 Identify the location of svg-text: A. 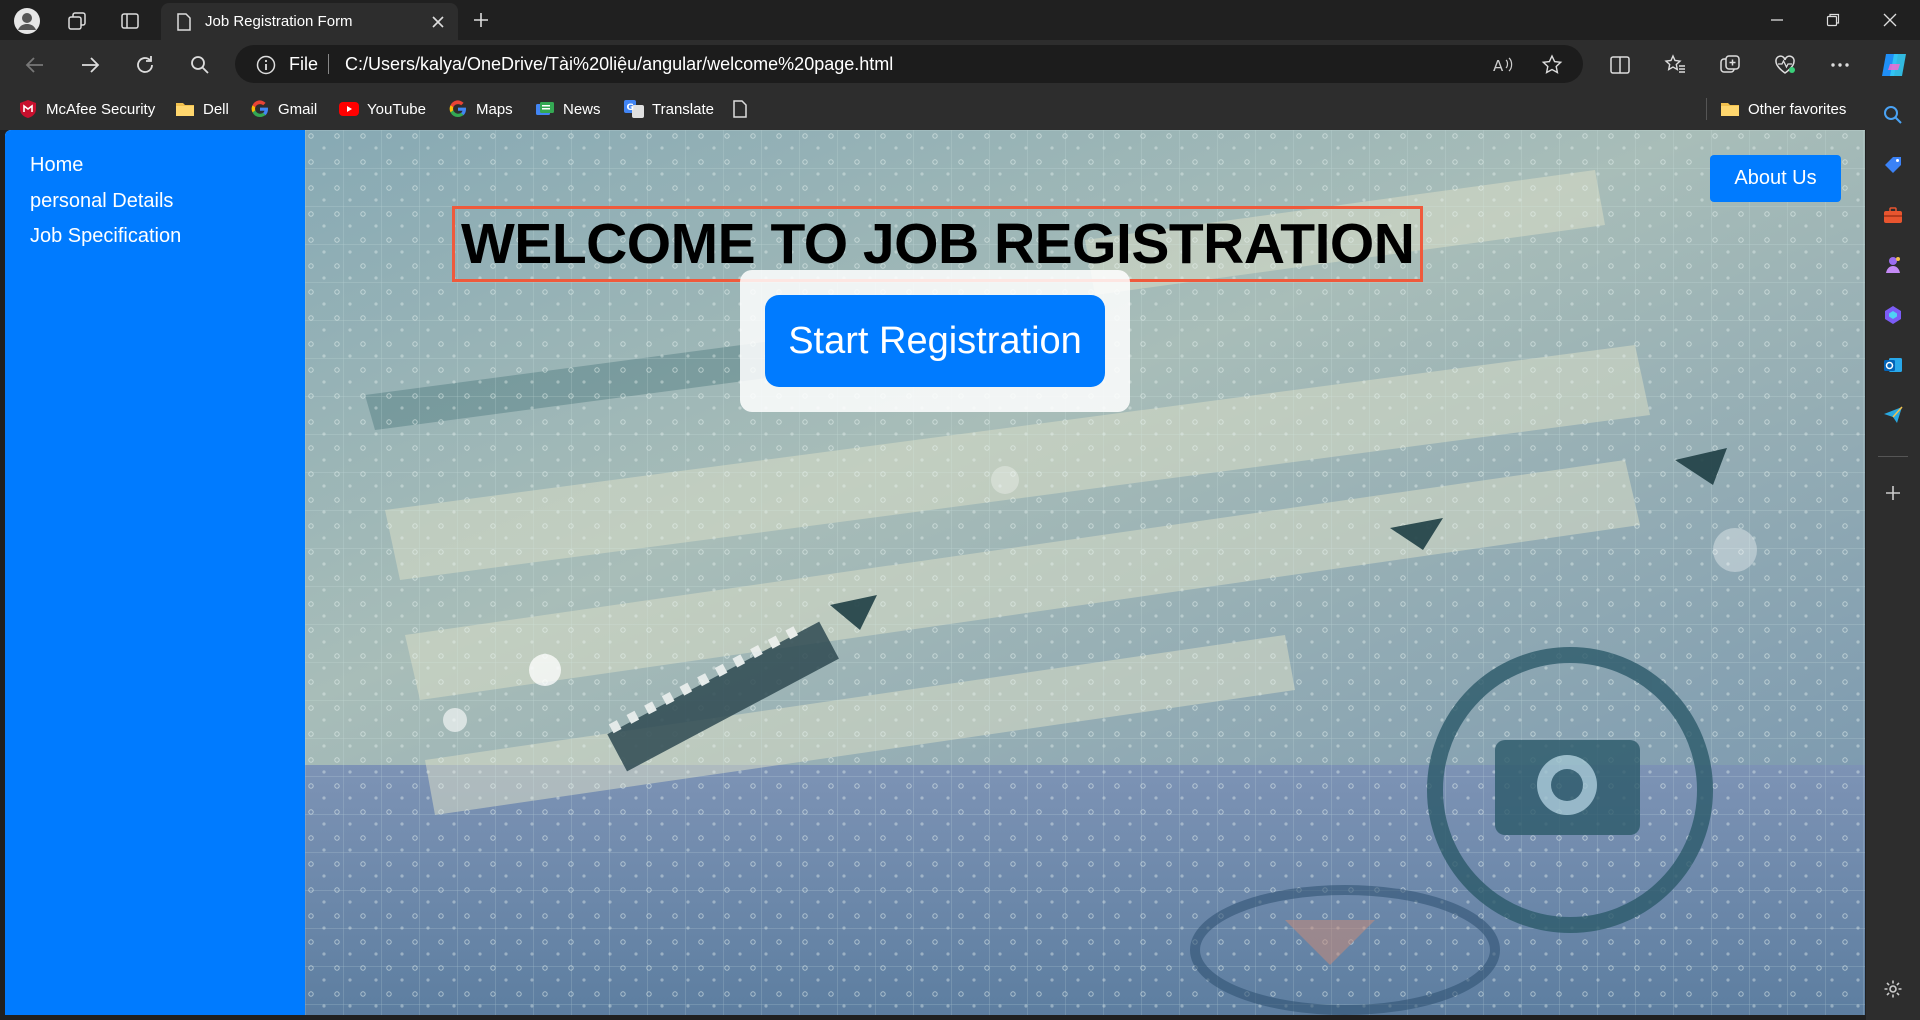
(1498, 66).